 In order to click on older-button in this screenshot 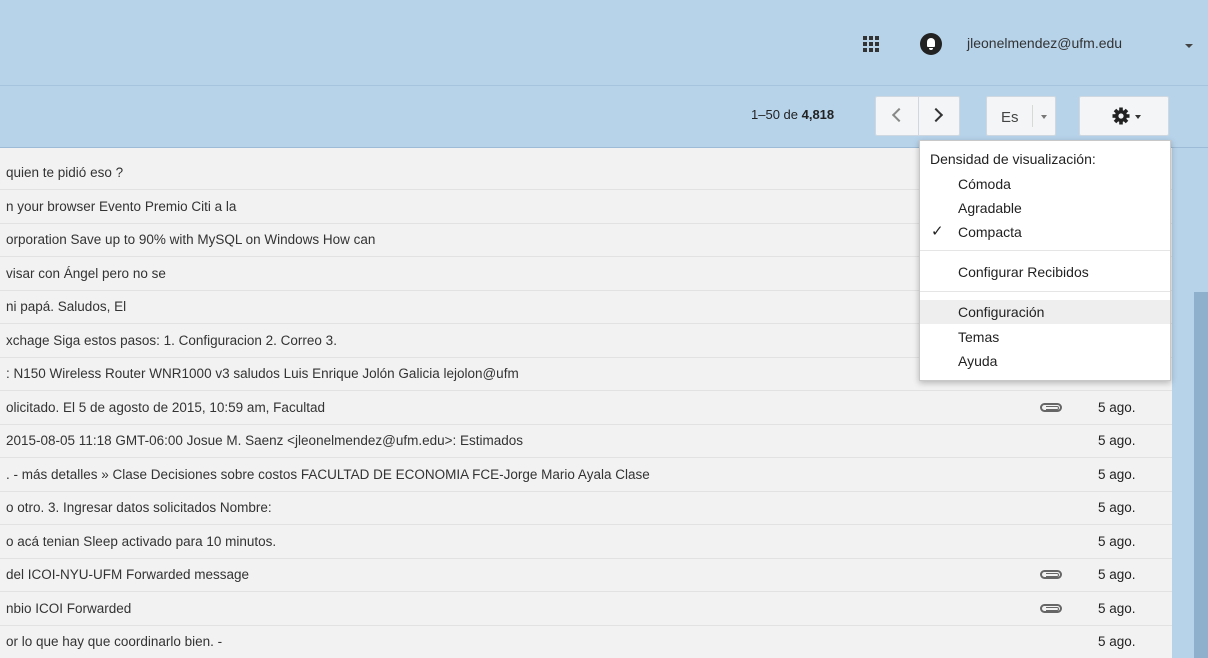, I will do `click(939, 116)`.